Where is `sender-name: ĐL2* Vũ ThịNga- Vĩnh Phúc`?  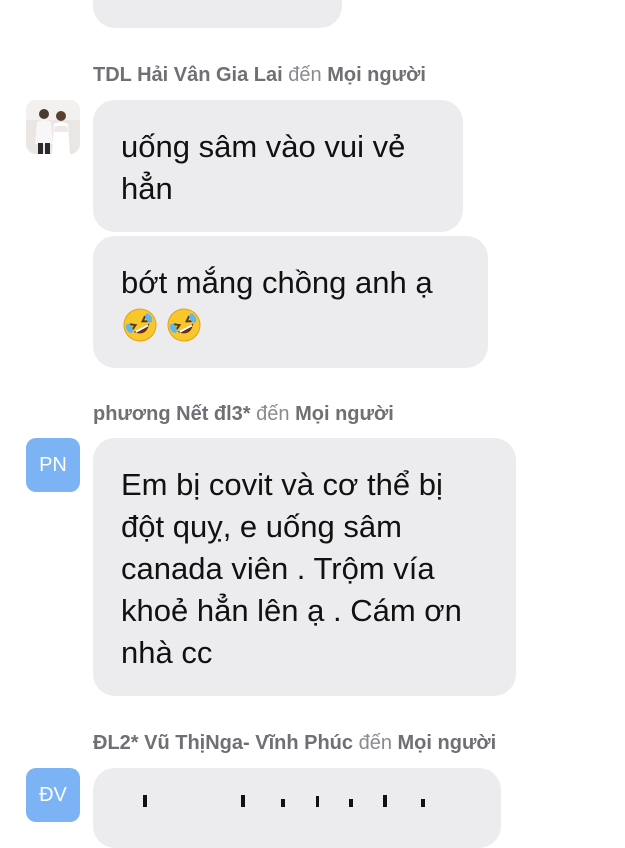
sender-name: ĐL2* Vũ ThịNga- Vĩnh Phúc is located at coordinates (223, 743).